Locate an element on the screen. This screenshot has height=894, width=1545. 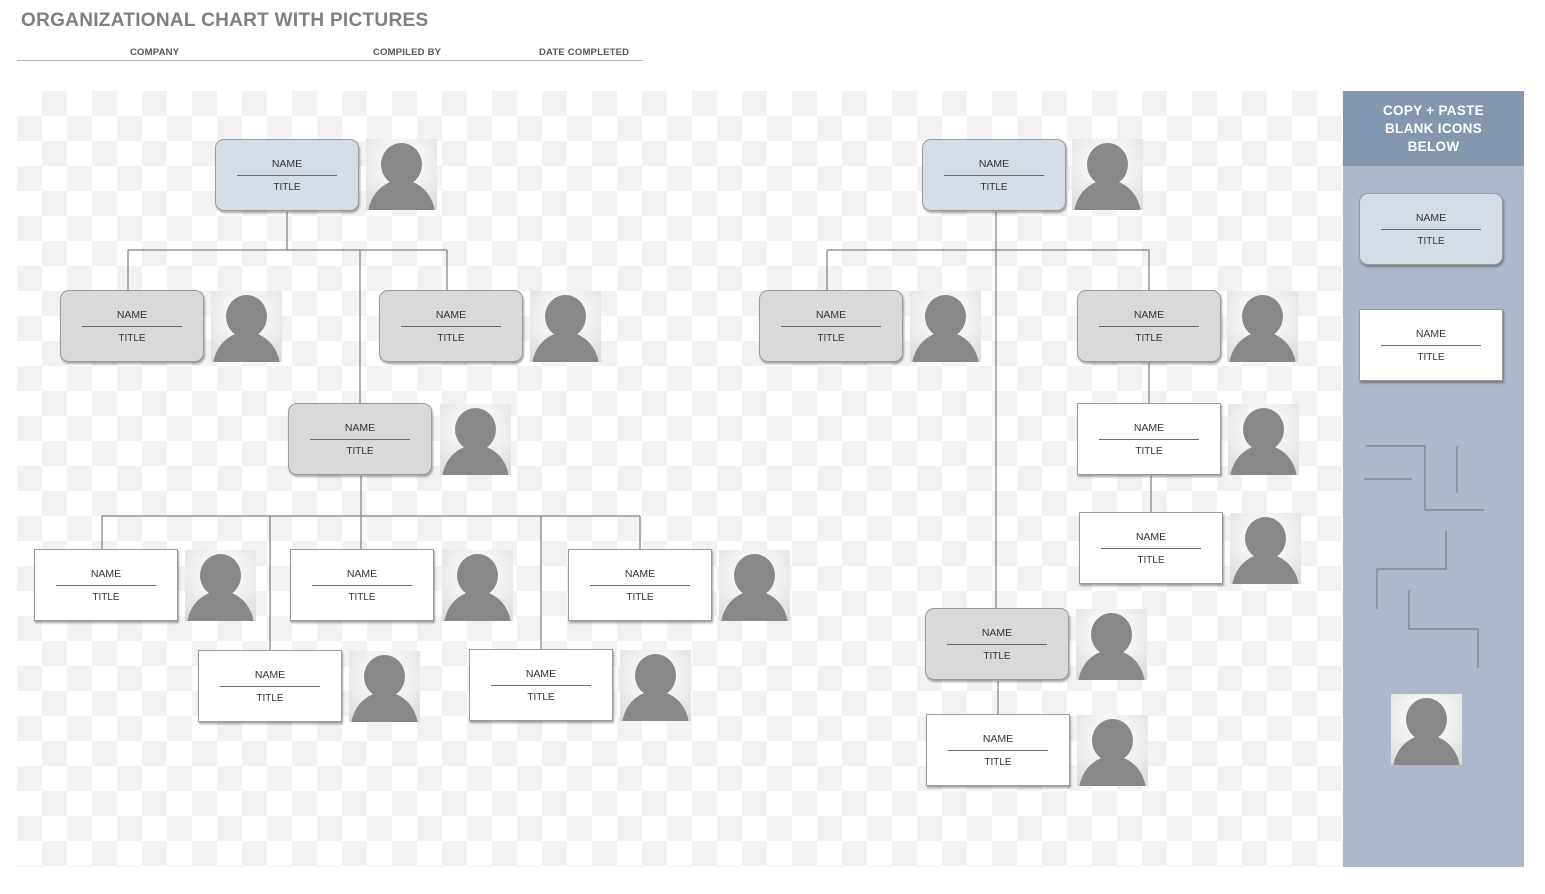
org-node-l-c5: NAME TITLE is located at coordinates (541, 685).